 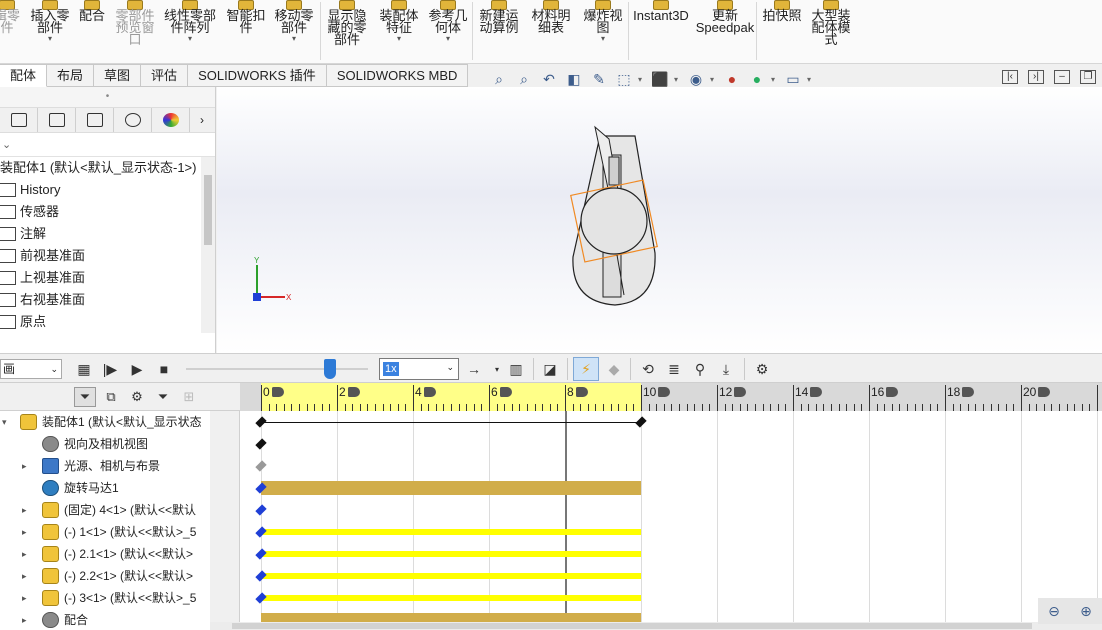 What do you see at coordinates (762, 369) in the screenshot?
I see `motion-study-properties-gear-icon: ⚙` at bounding box center [762, 369].